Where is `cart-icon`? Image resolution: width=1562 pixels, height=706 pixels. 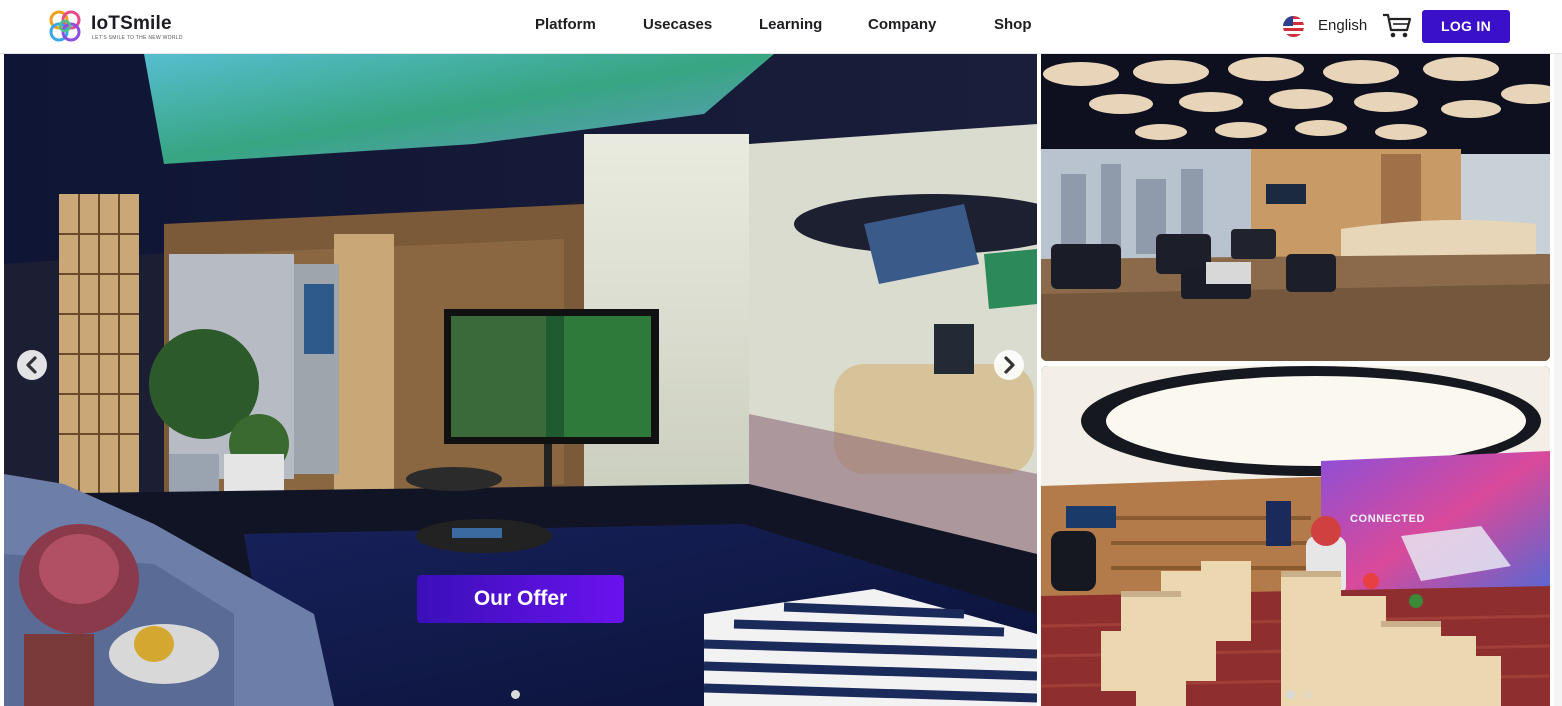
cart-icon is located at coordinates (1397, 26).